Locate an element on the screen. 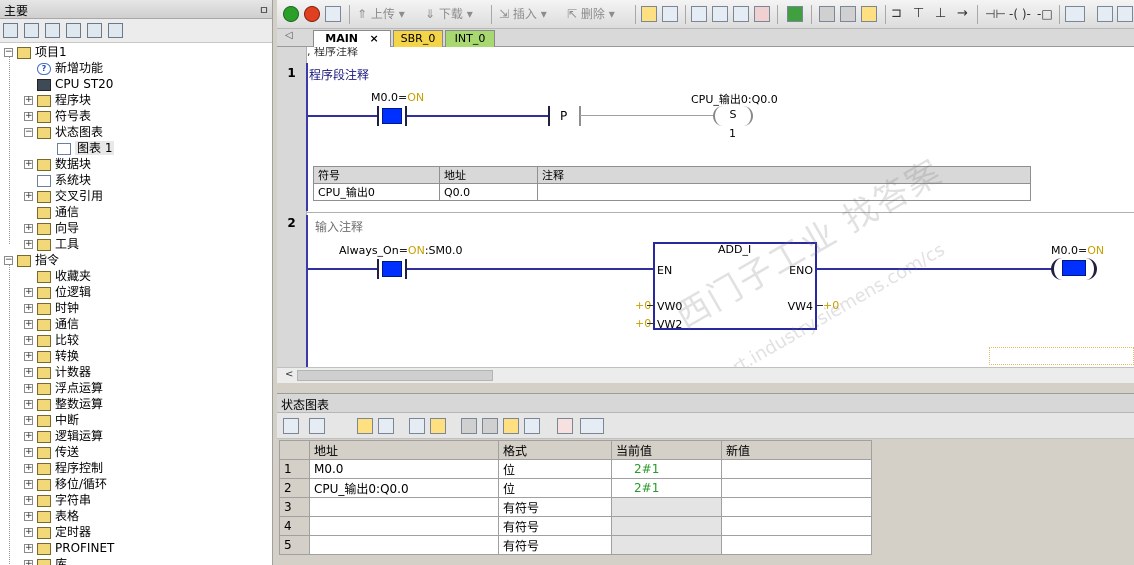 The image size is (1134, 565). insert-box-icon: -□ is located at coordinates (1045, 14).